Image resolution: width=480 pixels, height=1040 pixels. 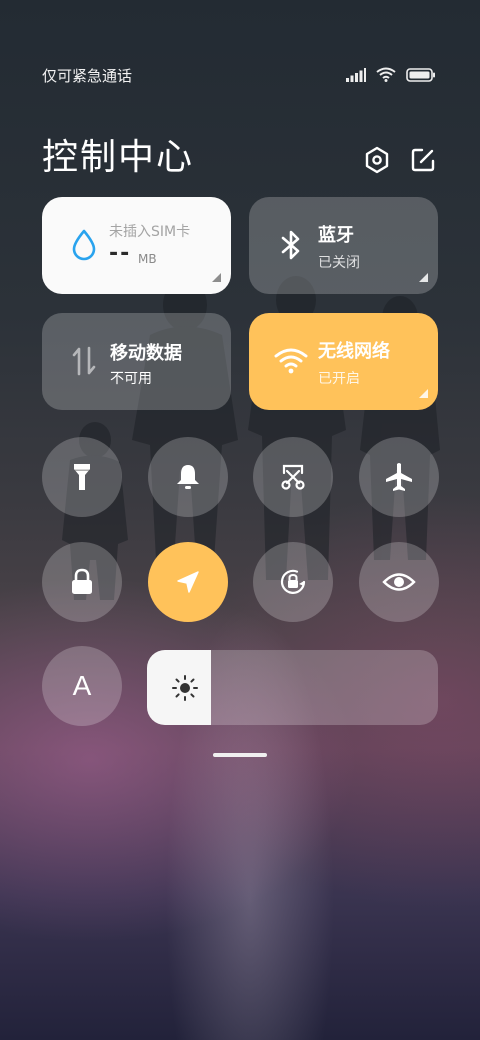 I want to click on sound-toggle, so click(x=188, y=477).